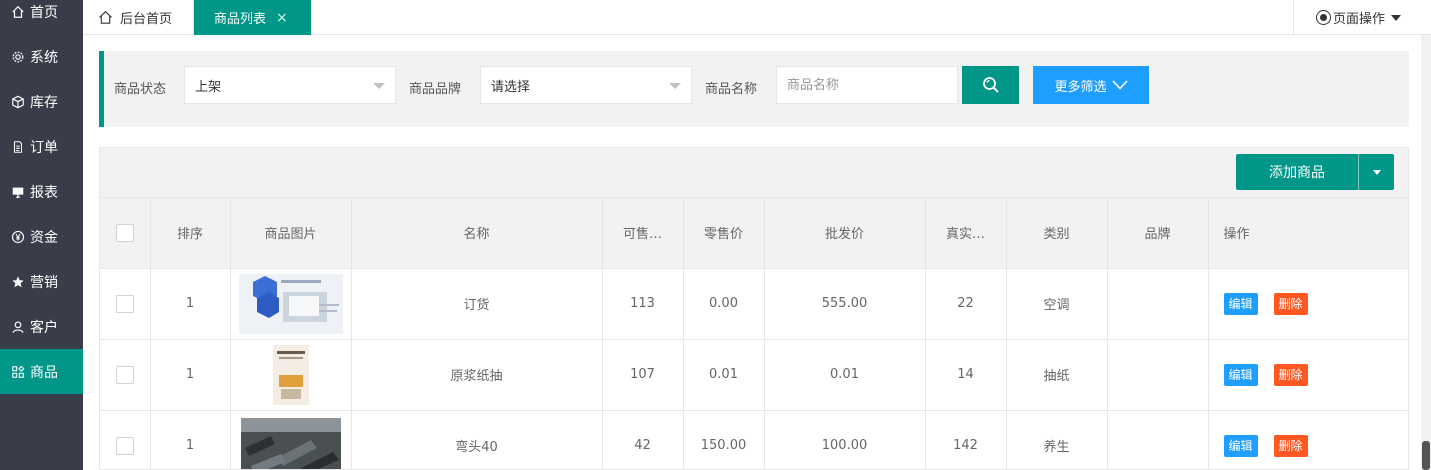 This screenshot has width=1431, height=470. I want to click on column-header: 类别, so click(1057, 233).